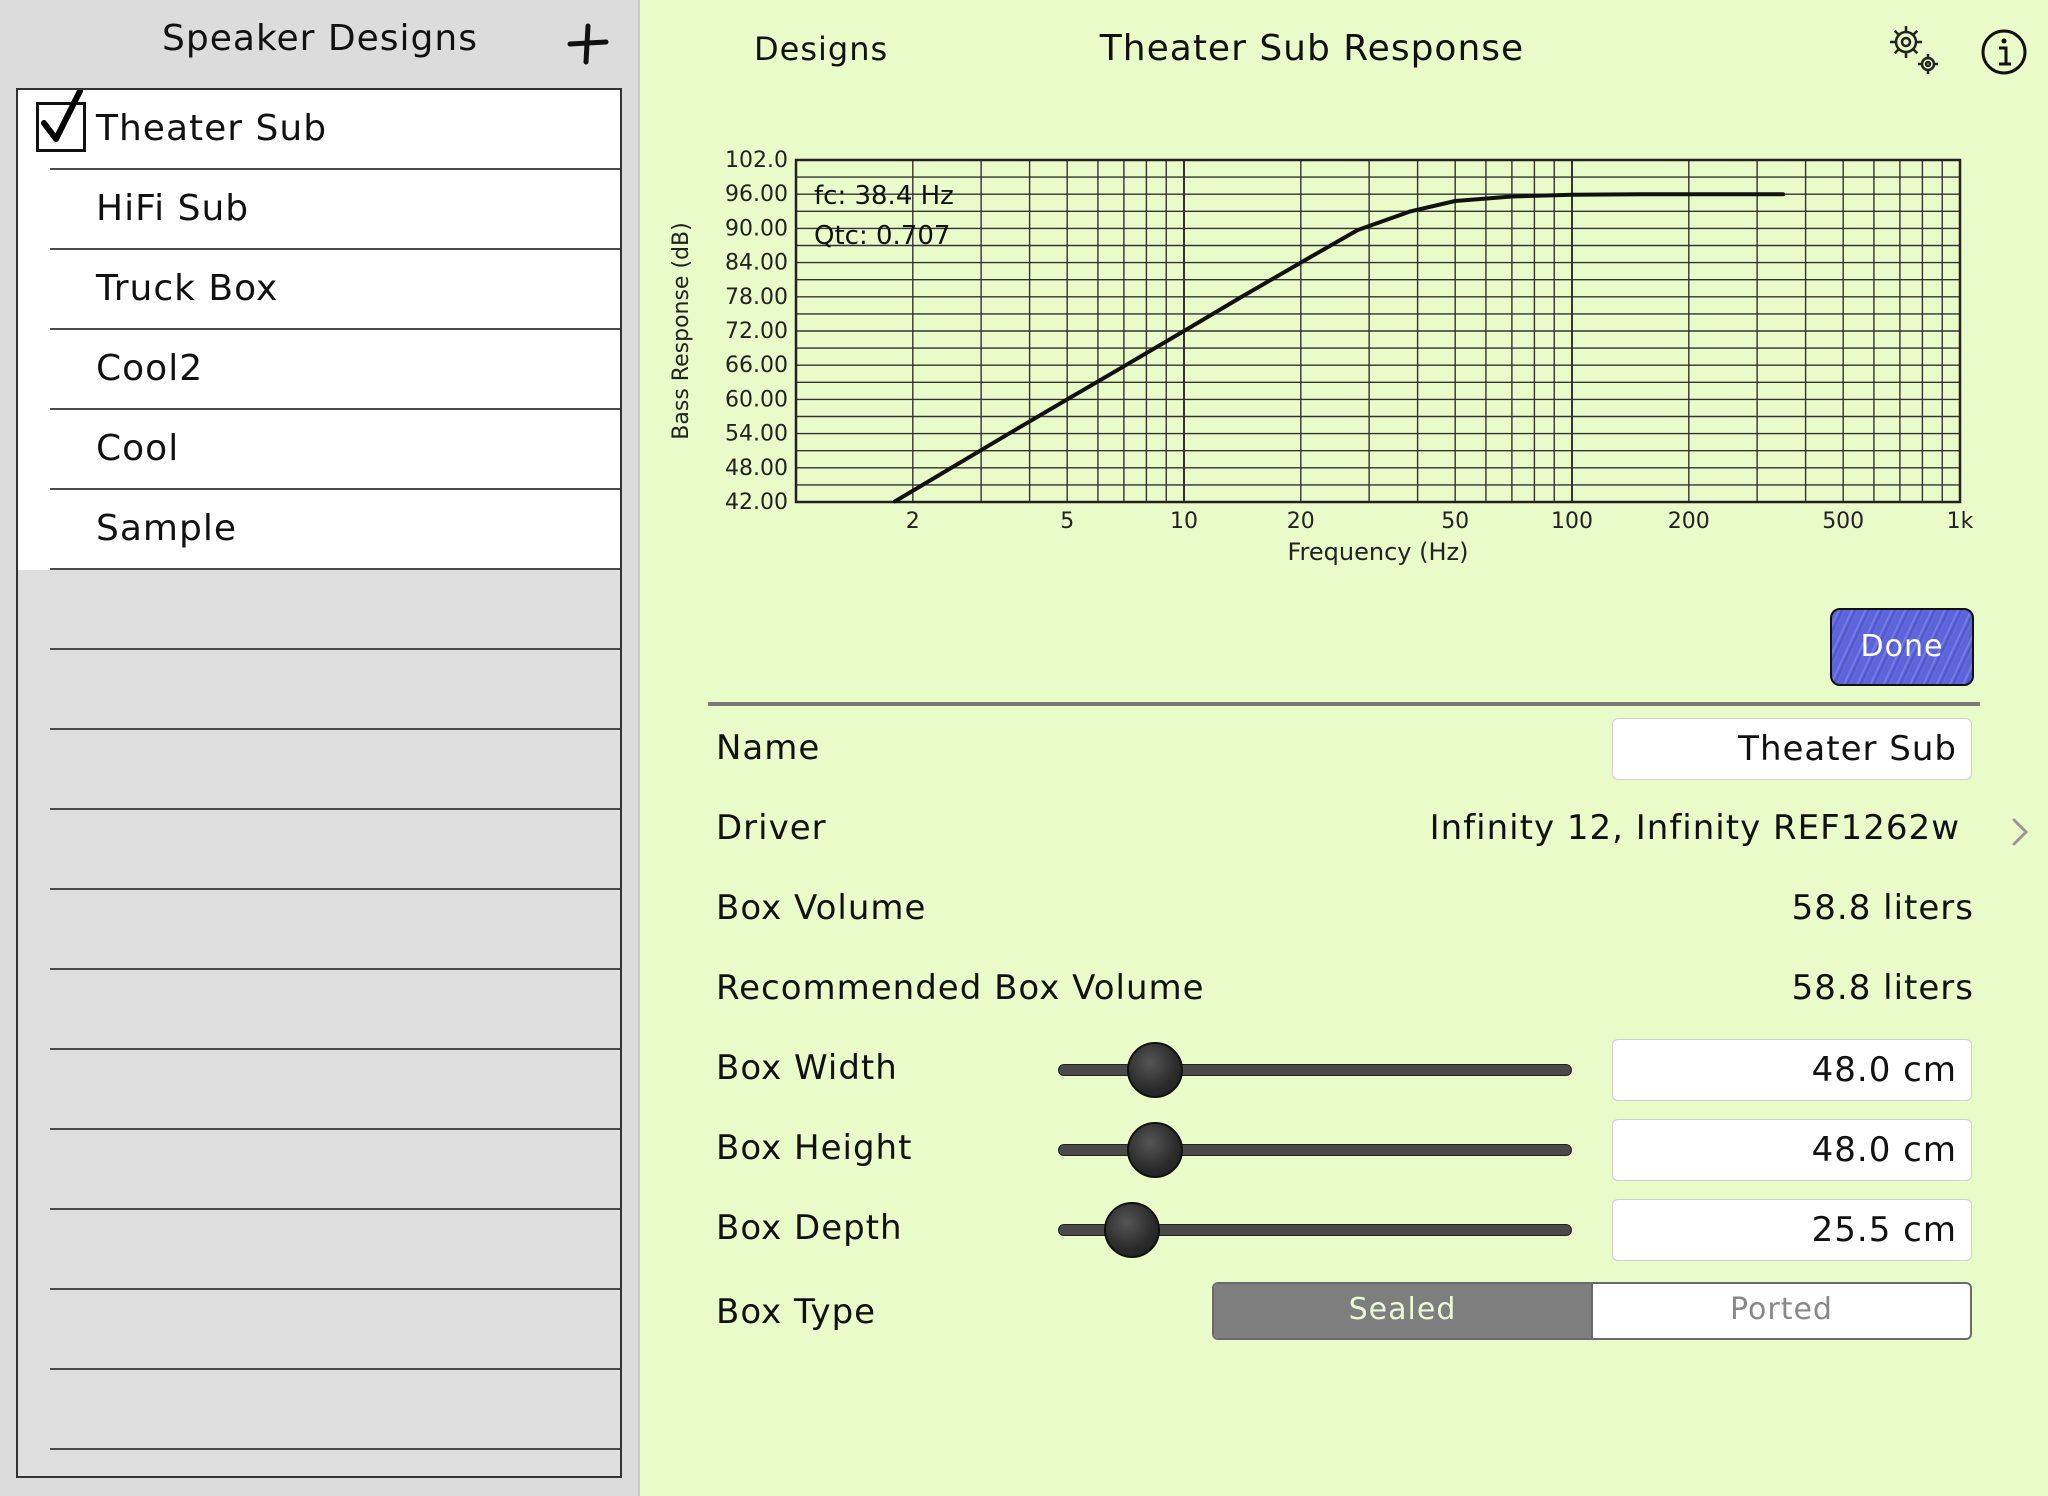  What do you see at coordinates (1067, 521) in the screenshot?
I see `x-tick-label: 5` at bounding box center [1067, 521].